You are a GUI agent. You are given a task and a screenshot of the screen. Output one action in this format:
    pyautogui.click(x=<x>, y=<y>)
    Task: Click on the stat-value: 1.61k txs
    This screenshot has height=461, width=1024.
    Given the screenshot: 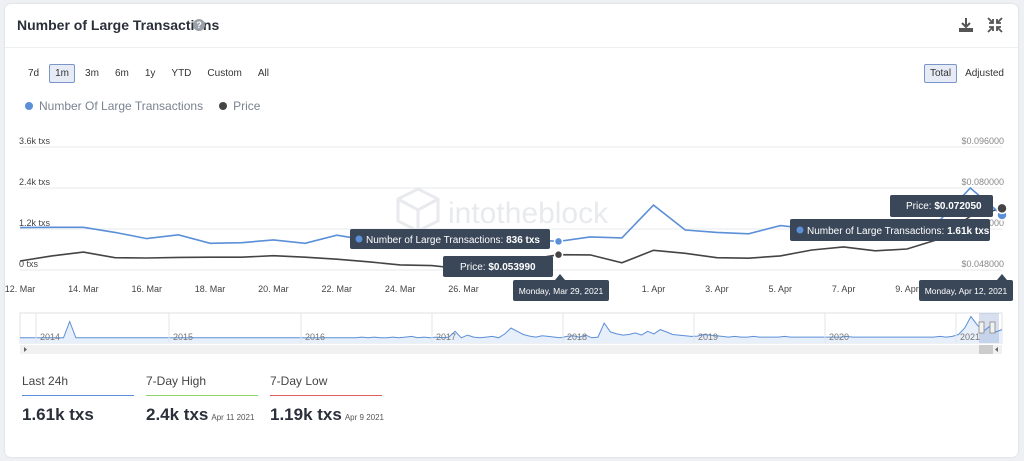 What is the action you would take?
    pyautogui.click(x=78, y=415)
    